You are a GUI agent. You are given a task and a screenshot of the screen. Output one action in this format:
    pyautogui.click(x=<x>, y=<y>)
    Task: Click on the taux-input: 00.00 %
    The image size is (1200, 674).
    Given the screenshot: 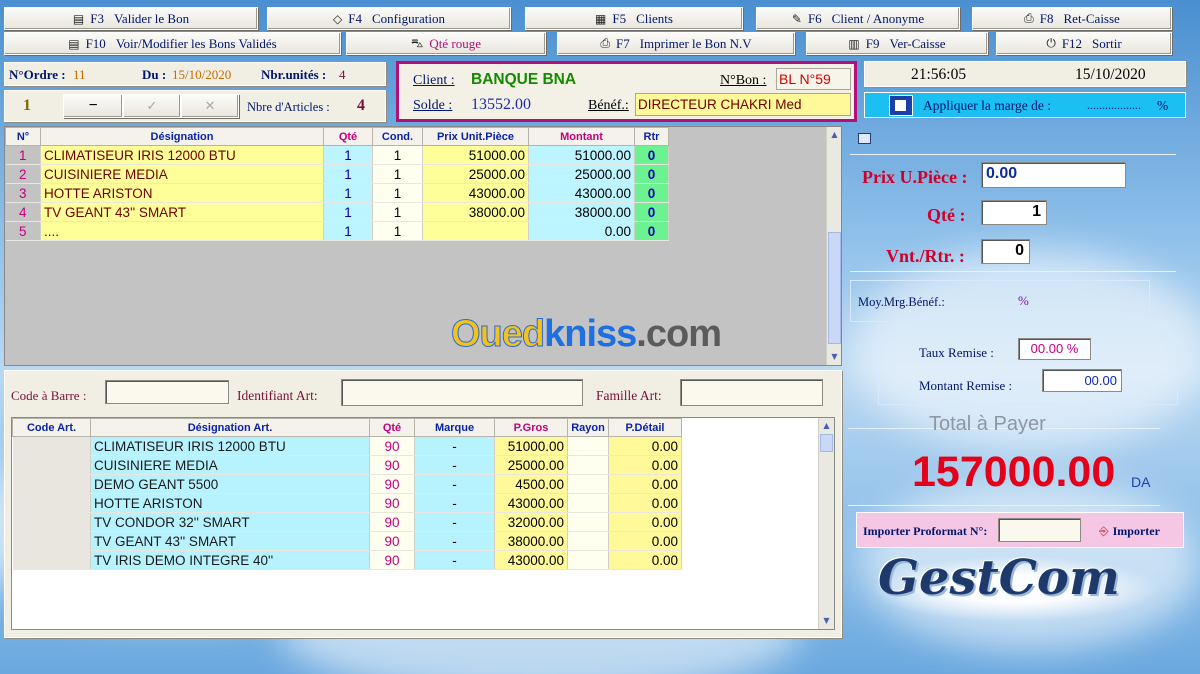 What is the action you would take?
    pyautogui.click(x=1054, y=349)
    